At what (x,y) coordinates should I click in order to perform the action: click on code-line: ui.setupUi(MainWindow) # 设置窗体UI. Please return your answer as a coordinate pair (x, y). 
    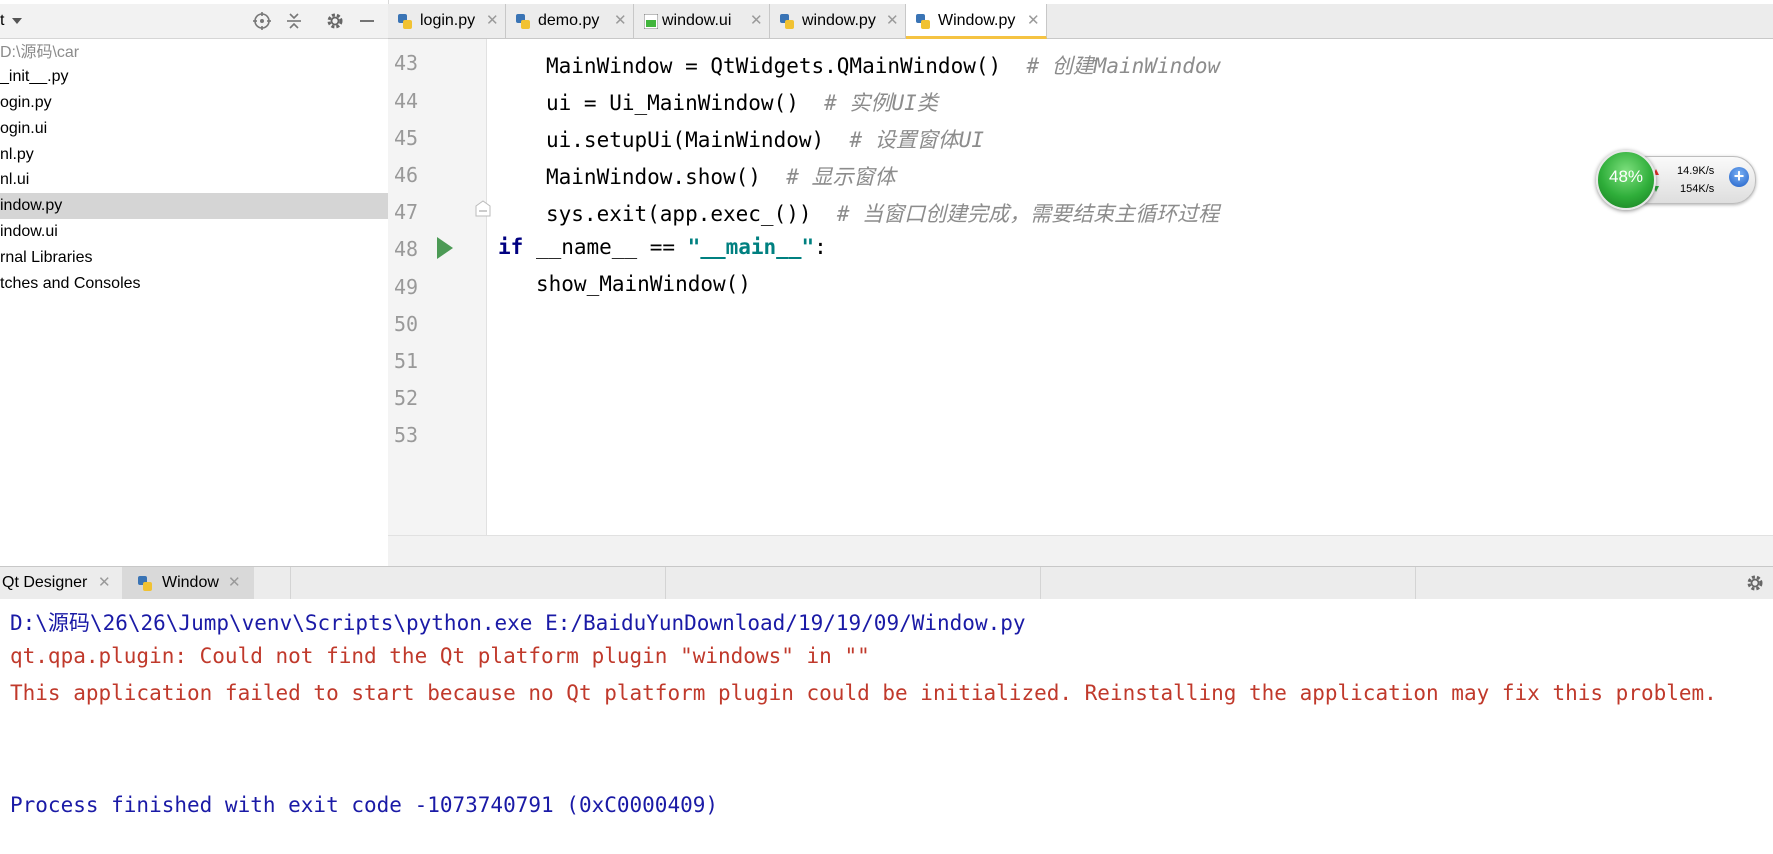
    Looking at the image, I should click on (765, 139).